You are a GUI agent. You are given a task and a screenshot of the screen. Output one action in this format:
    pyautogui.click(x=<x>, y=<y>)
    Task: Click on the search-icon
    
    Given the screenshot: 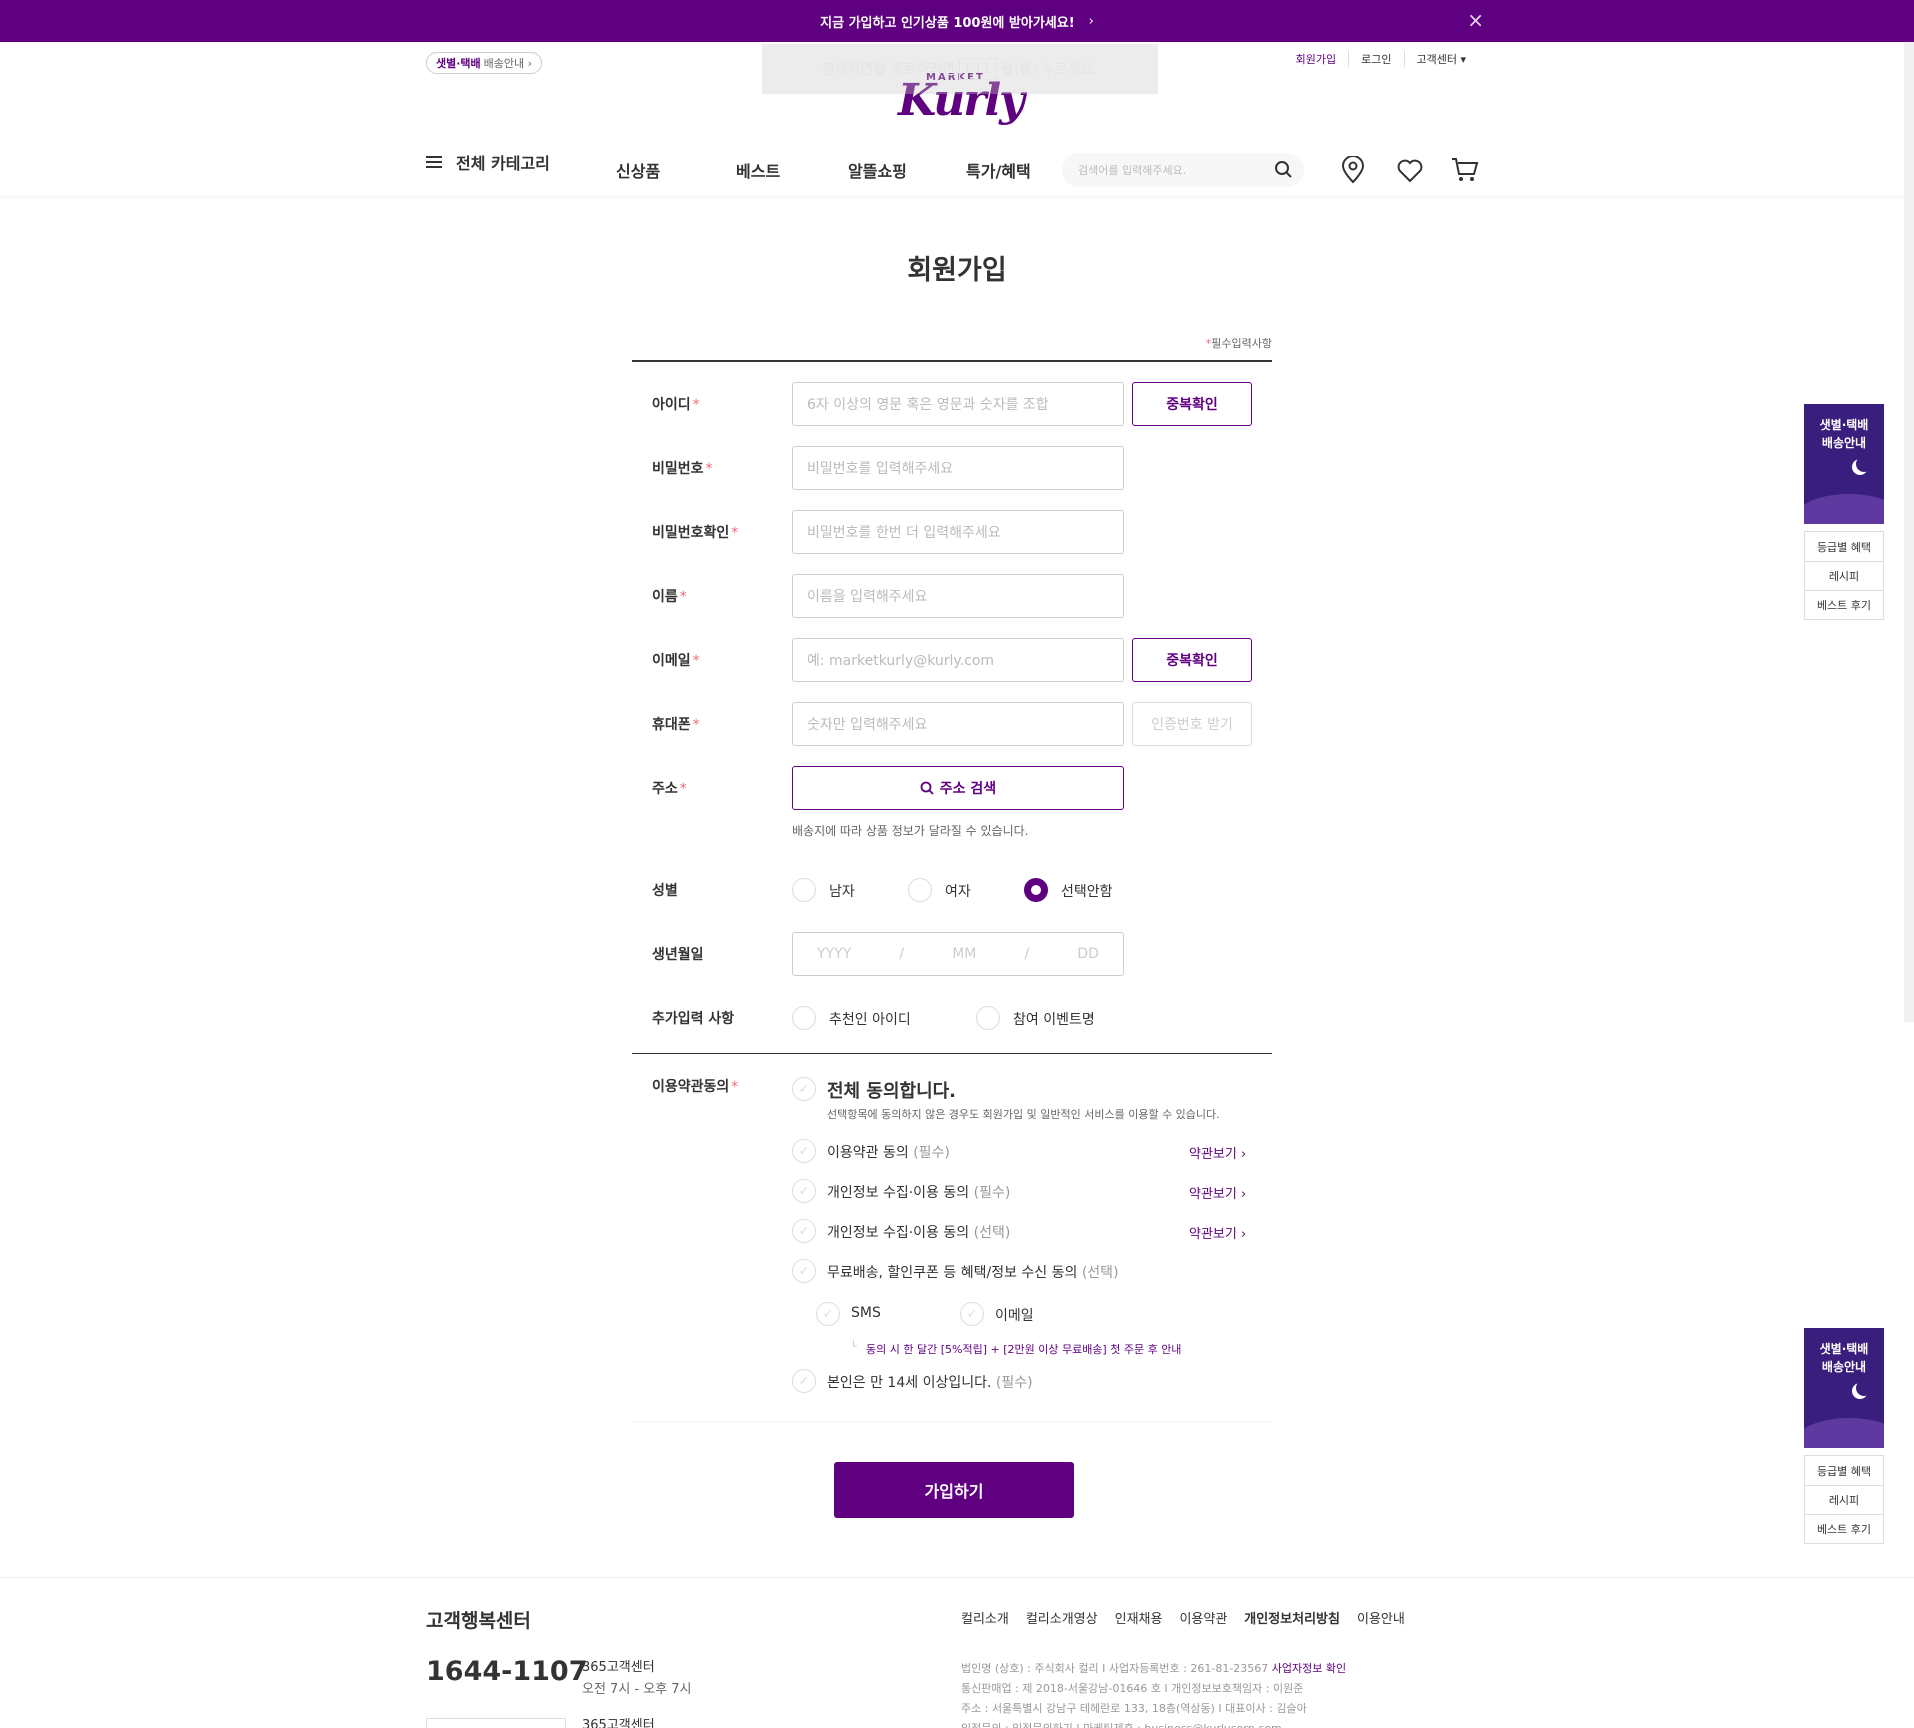 What is the action you would take?
    pyautogui.click(x=1284, y=170)
    